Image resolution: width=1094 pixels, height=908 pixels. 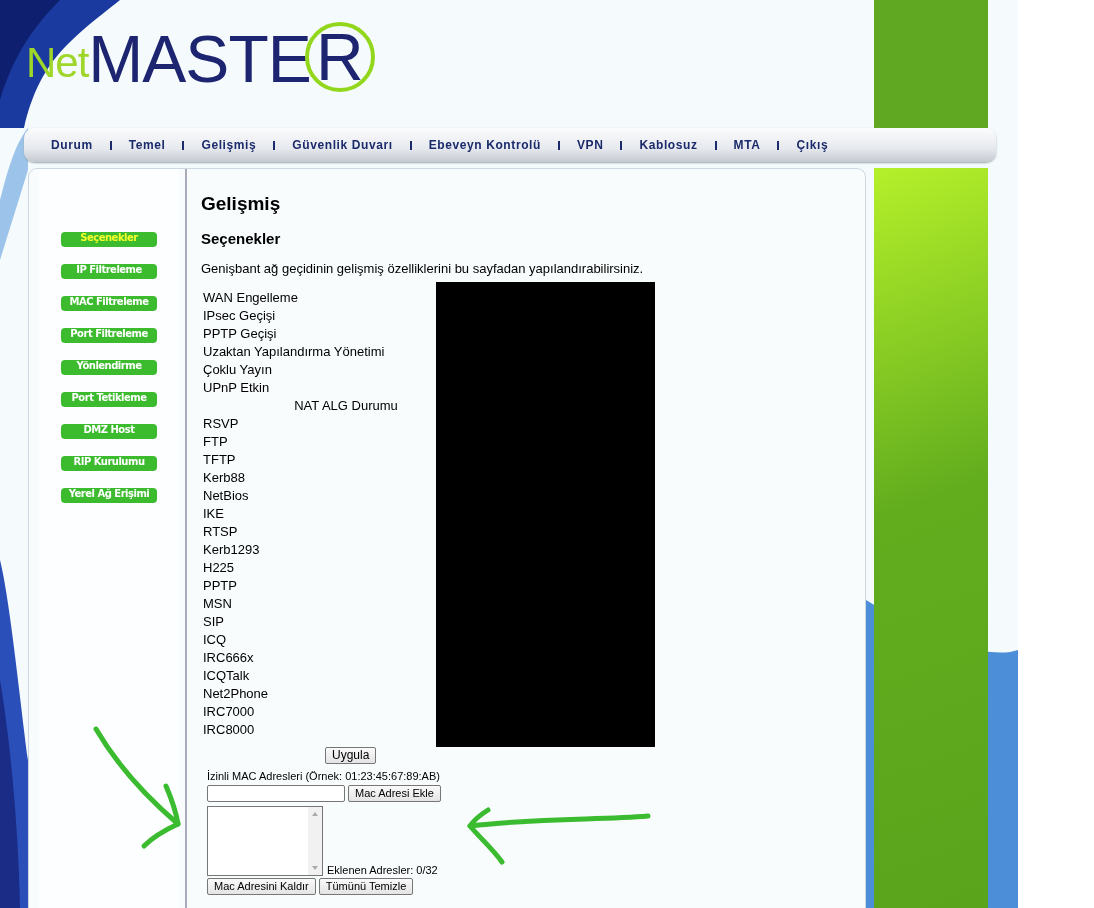 I want to click on option-label: IRC8000, so click(x=228, y=730).